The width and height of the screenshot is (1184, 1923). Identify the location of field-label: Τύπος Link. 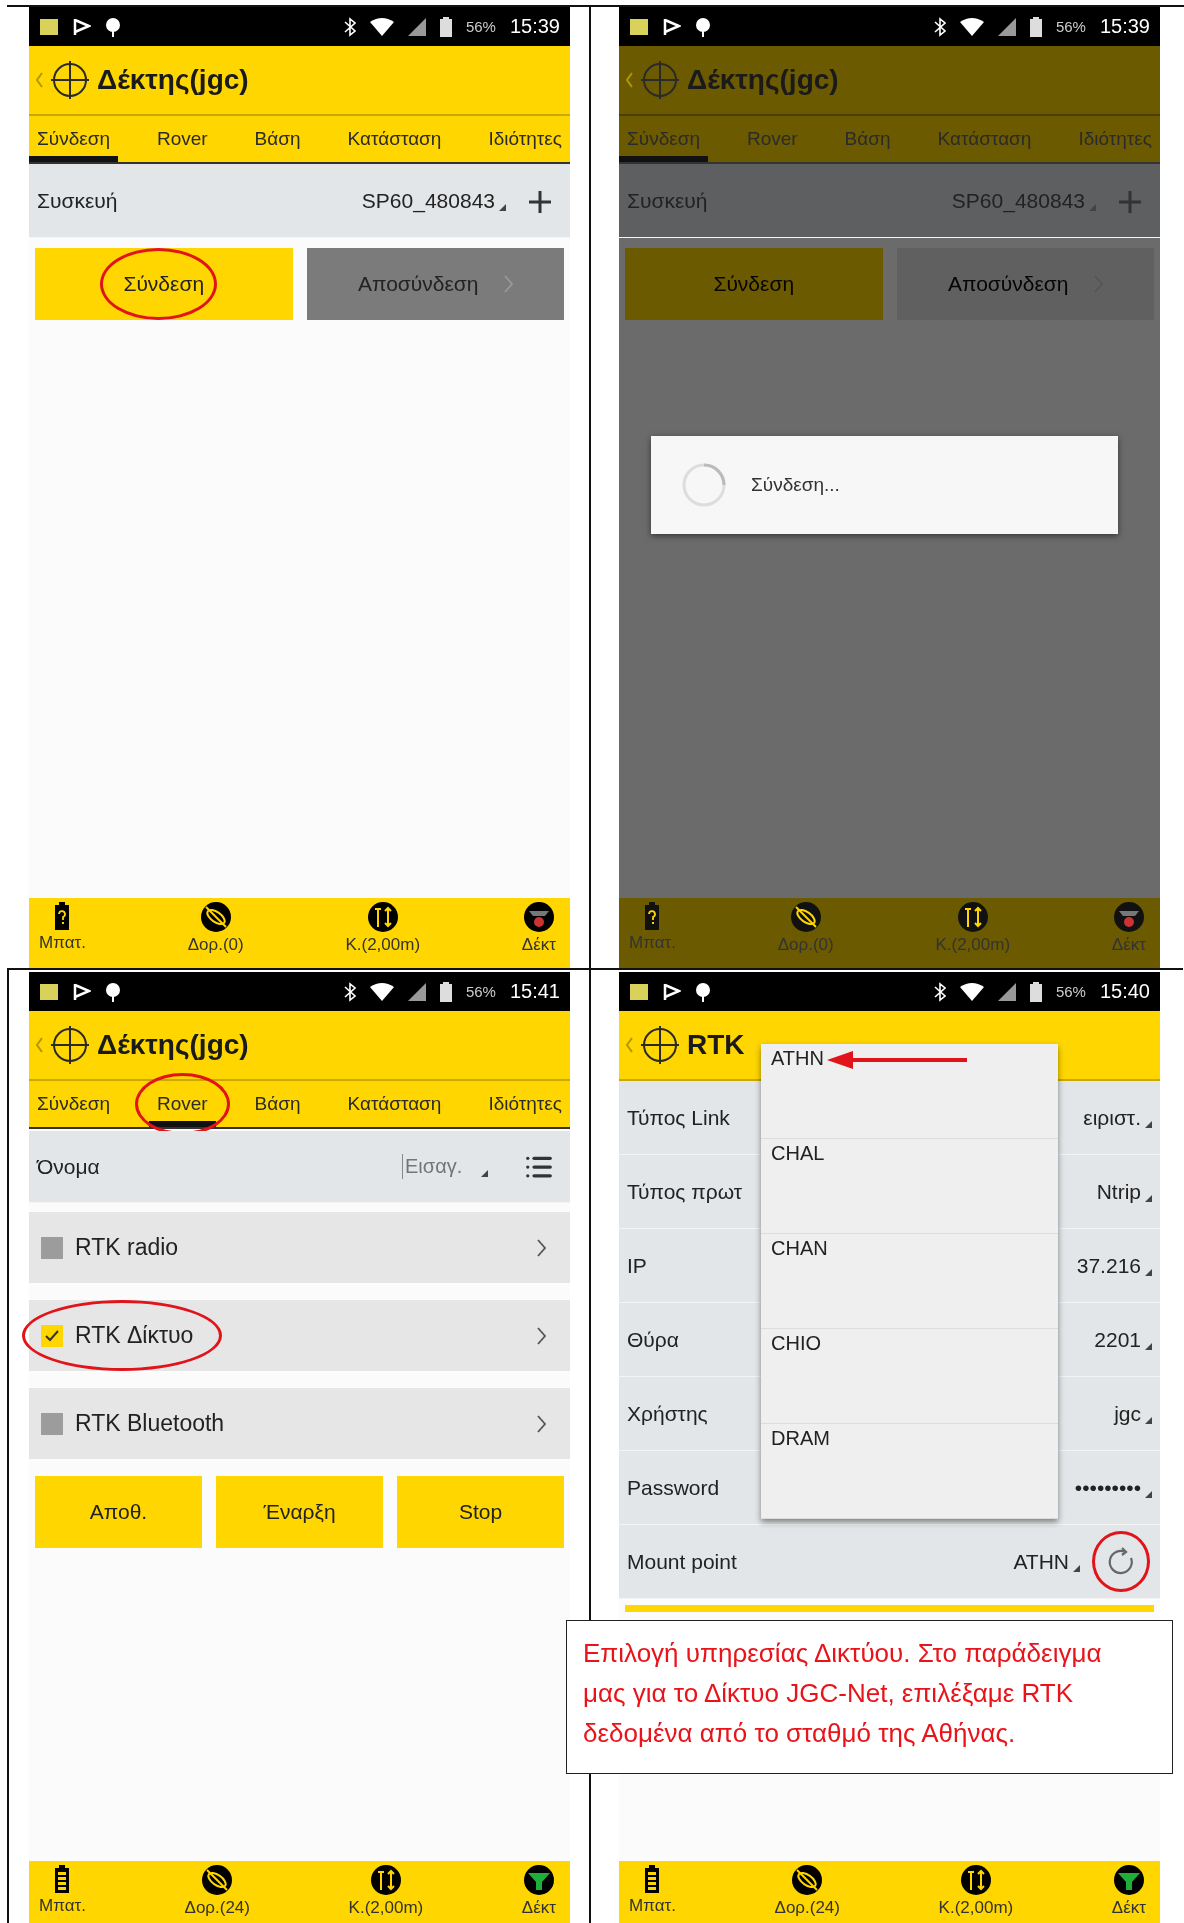
(678, 1117).